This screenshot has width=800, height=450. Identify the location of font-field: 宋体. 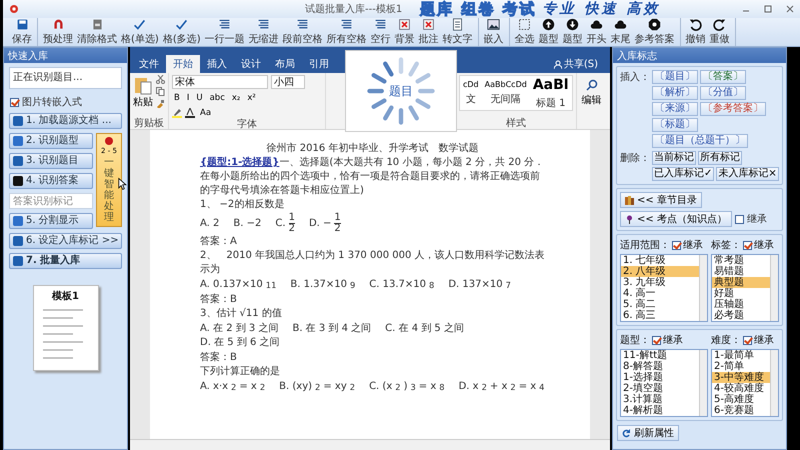
(220, 82).